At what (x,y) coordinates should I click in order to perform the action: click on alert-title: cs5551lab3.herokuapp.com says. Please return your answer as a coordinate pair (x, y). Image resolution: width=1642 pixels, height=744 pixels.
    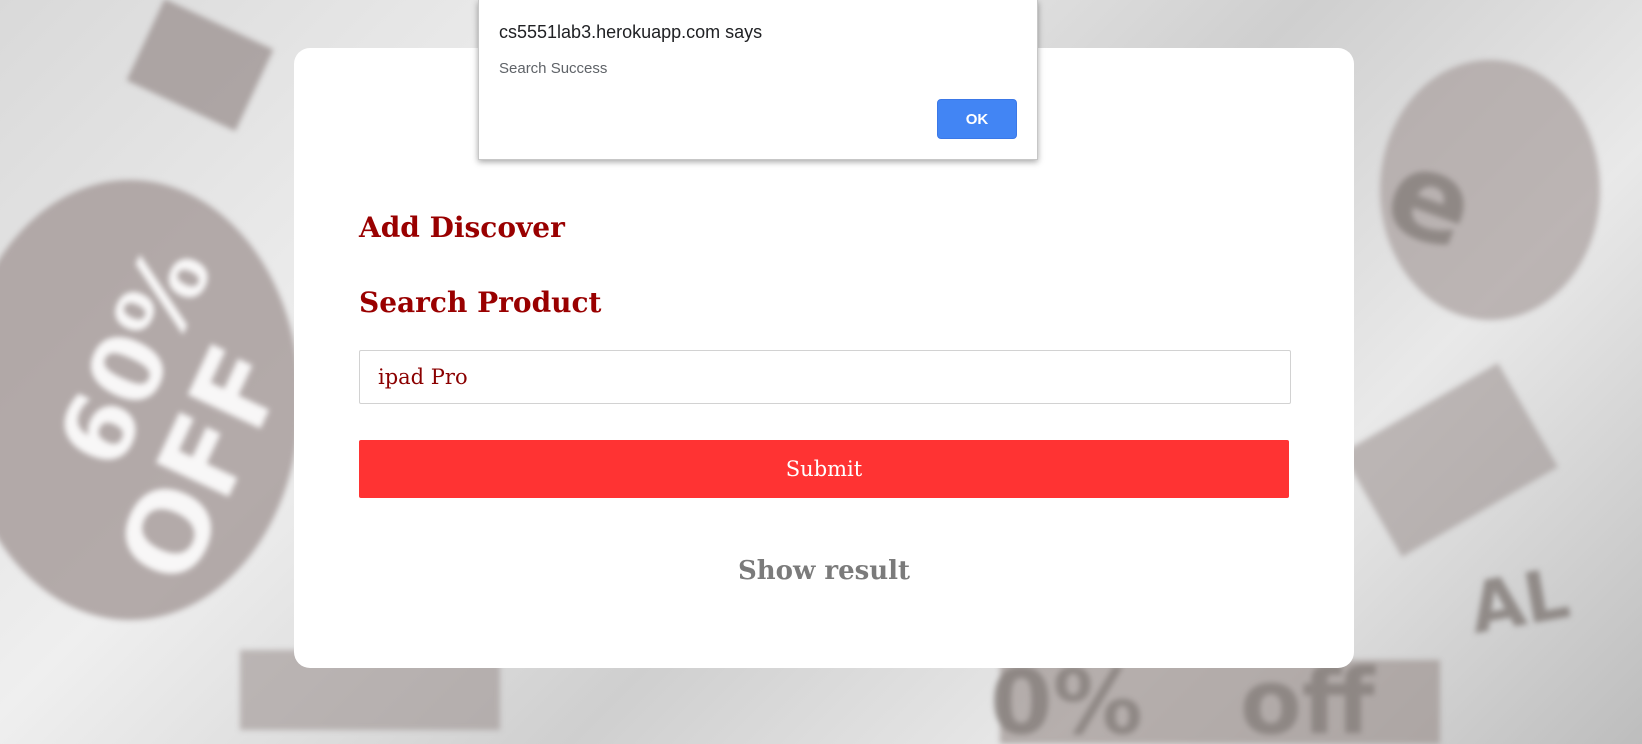
    Looking at the image, I should click on (631, 32).